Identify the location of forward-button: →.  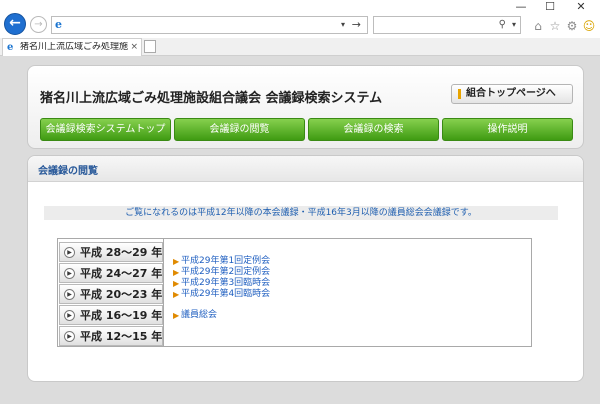
(38, 24).